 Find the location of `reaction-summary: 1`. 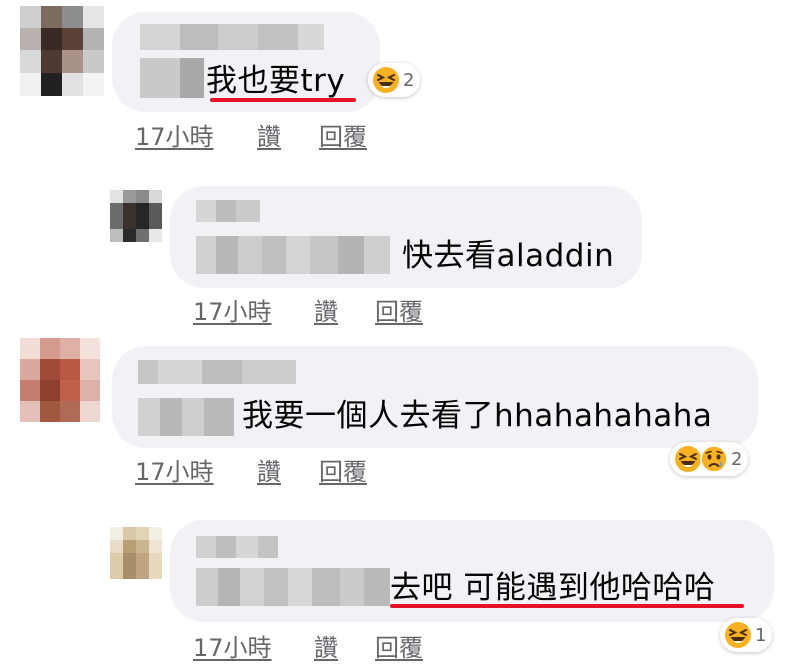

reaction-summary: 1 is located at coordinates (746, 635).